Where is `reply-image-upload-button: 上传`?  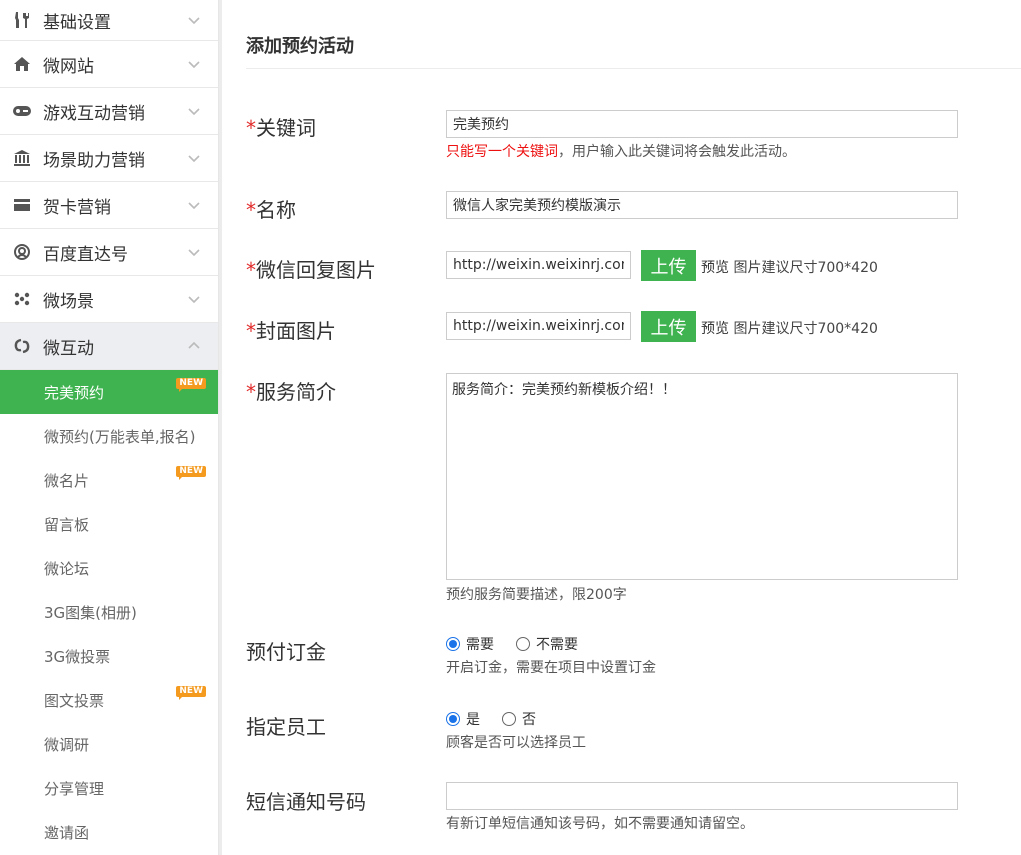 reply-image-upload-button: 上传 is located at coordinates (668, 265).